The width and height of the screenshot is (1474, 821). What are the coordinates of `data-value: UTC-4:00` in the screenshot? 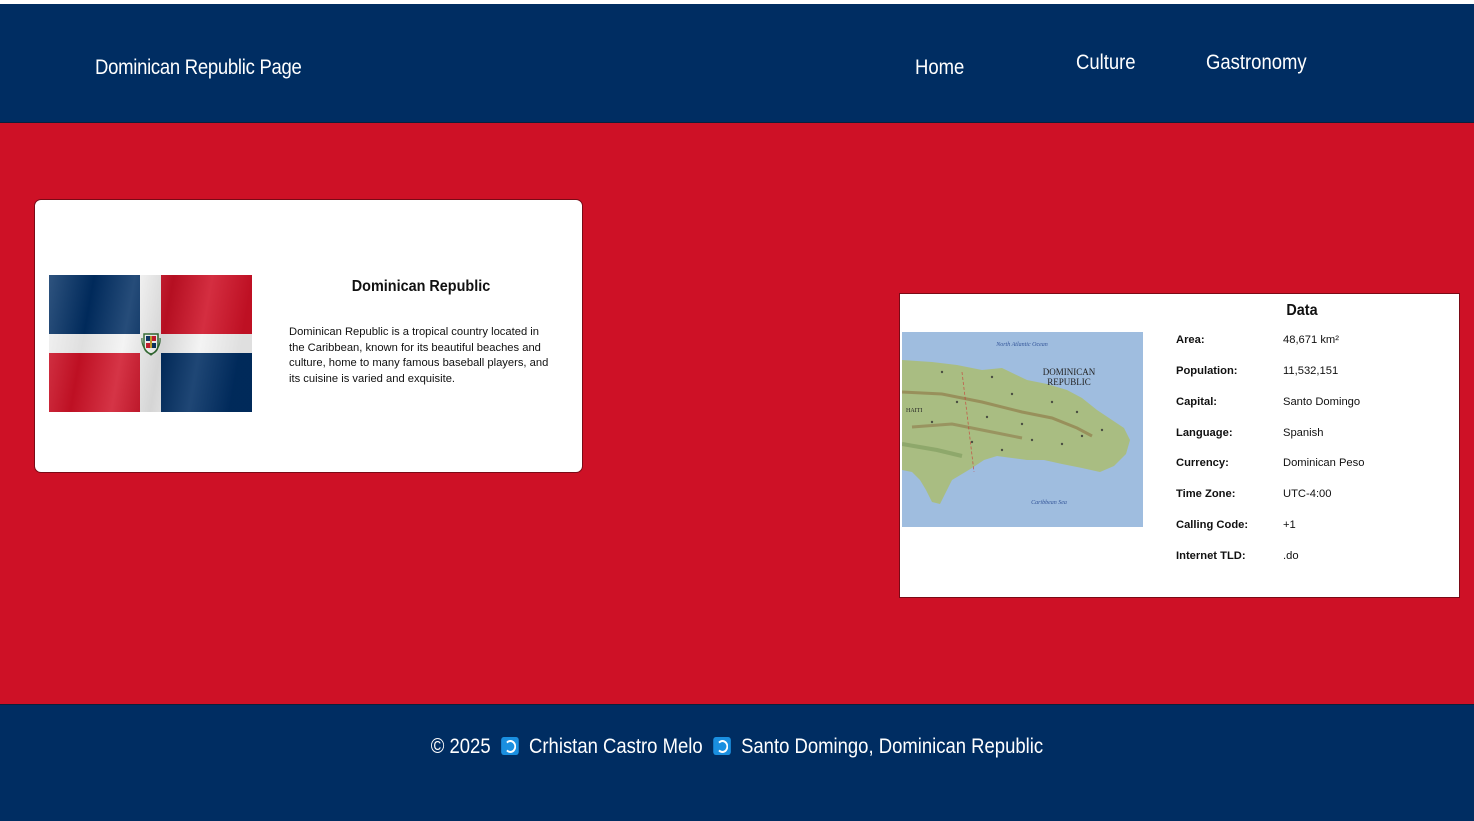 It's located at (1307, 494).